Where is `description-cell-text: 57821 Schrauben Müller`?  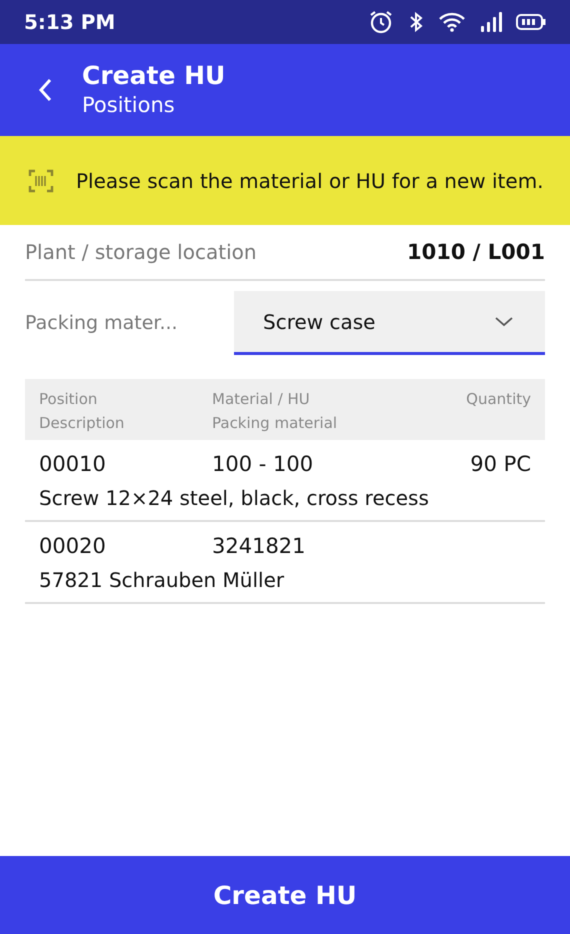
description-cell-text: 57821 Schrauben Müller is located at coordinates (162, 580).